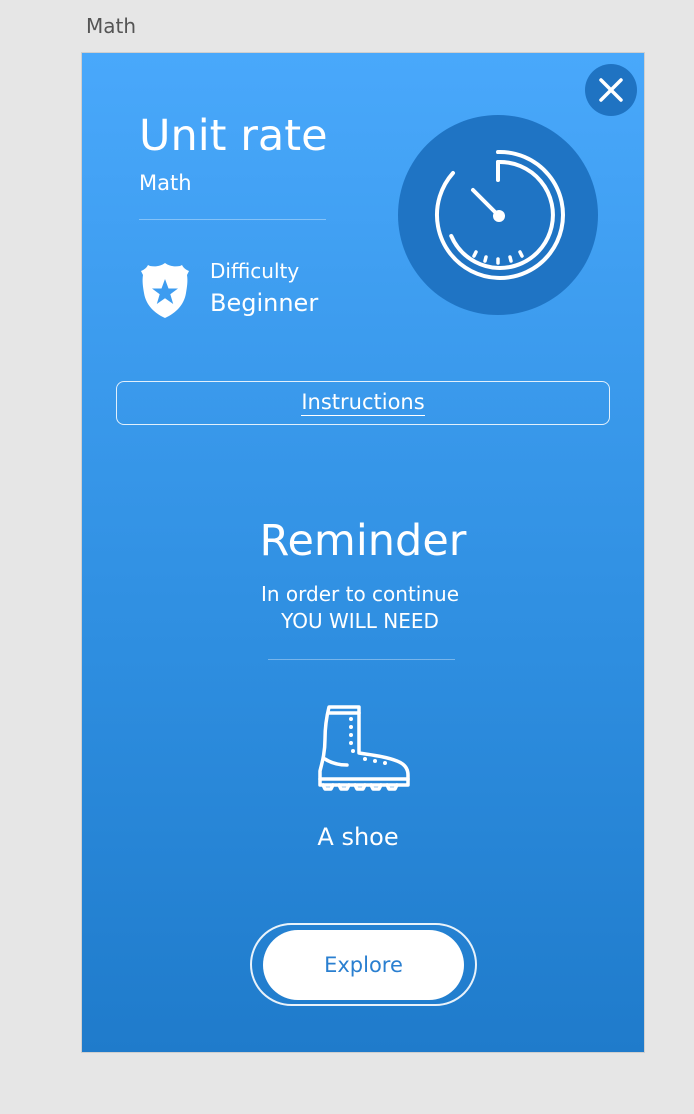  I want to click on close-icon, so click(611, 90).